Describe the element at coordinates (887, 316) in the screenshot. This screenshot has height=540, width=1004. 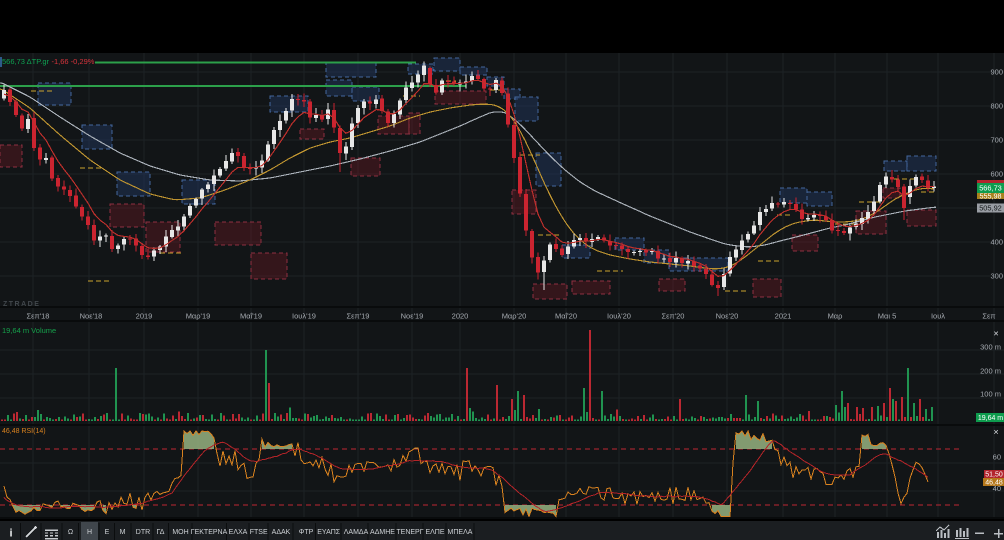
I see `svg-text: Μαι 5` at that location.